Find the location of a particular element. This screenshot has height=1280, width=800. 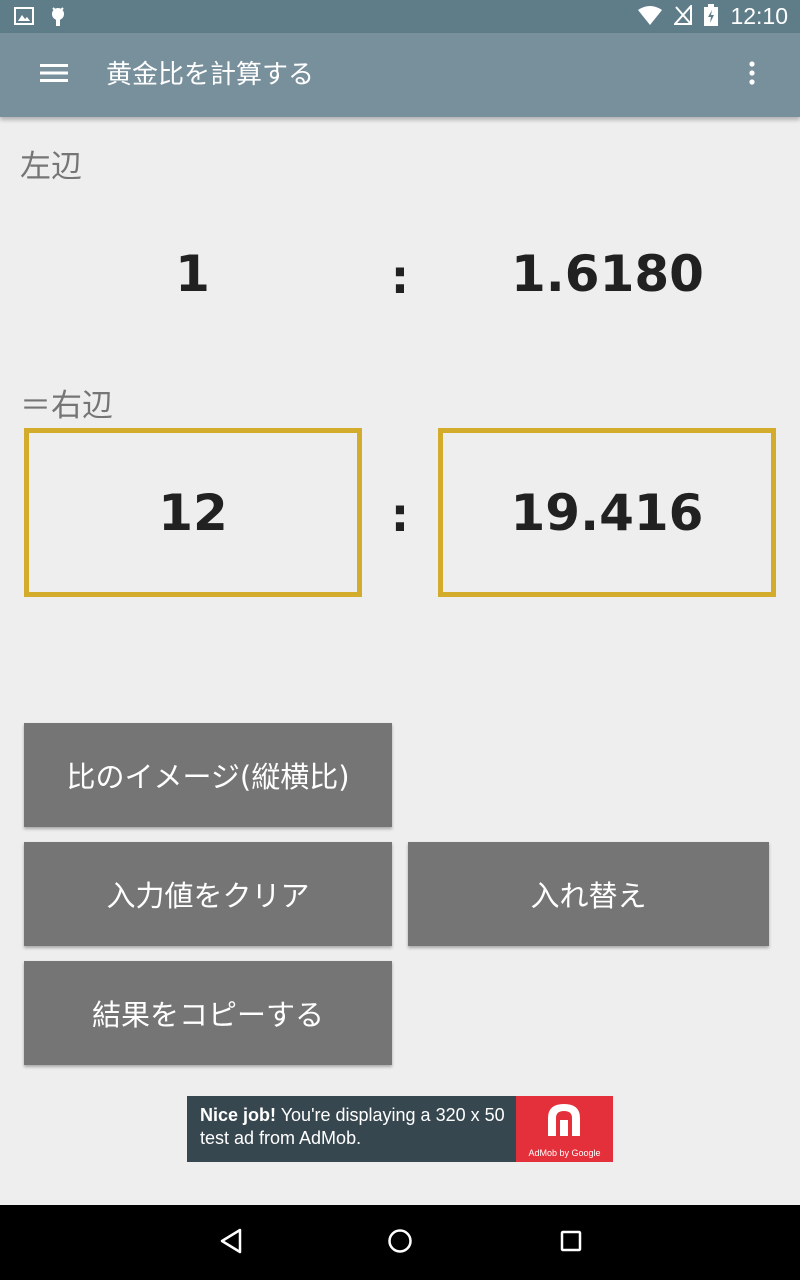

menu-icon is located at coordinates (54, 75).